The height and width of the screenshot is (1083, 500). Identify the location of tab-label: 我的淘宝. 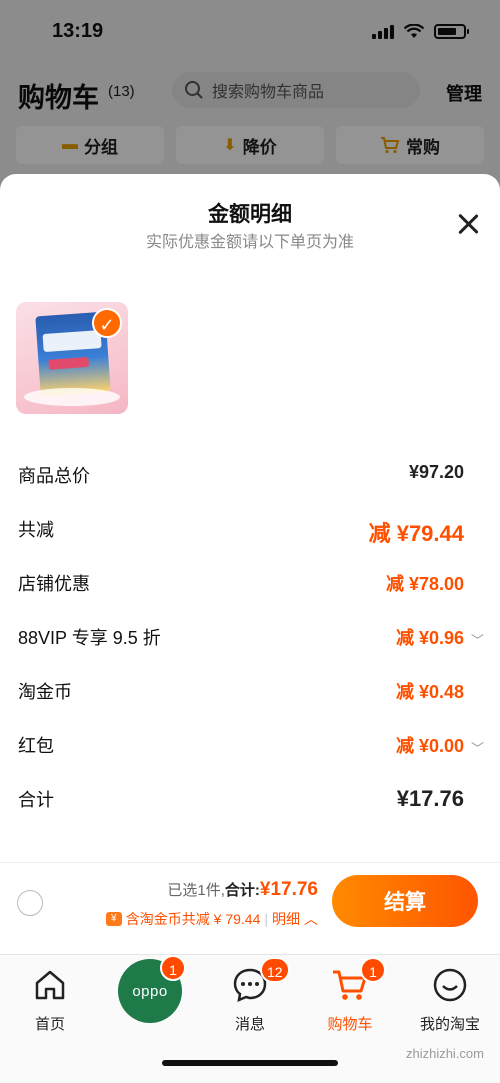
(449, 1024).